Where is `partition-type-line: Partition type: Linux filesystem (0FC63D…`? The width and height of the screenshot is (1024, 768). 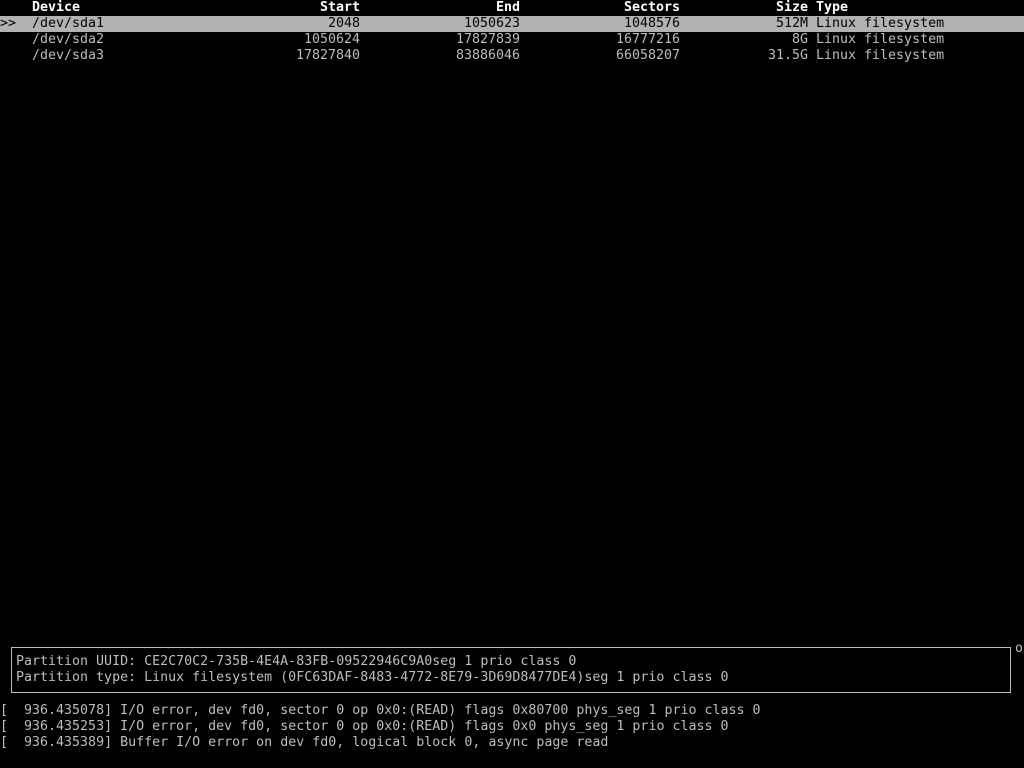
partition-type-line: Partition type: Linux filesystem (0FC63D… is located at coordinates (372, 677).